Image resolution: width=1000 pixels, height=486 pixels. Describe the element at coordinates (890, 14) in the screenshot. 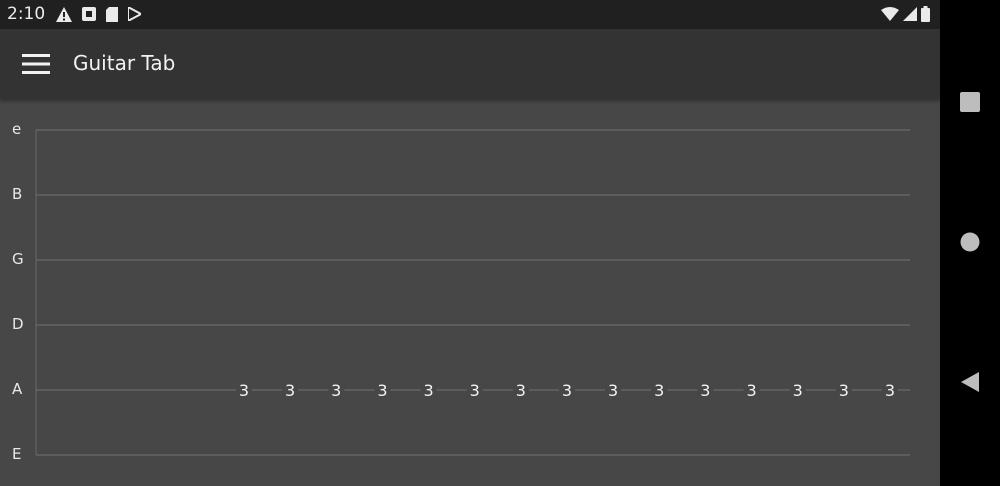

I see `wifi-icon` at that location.